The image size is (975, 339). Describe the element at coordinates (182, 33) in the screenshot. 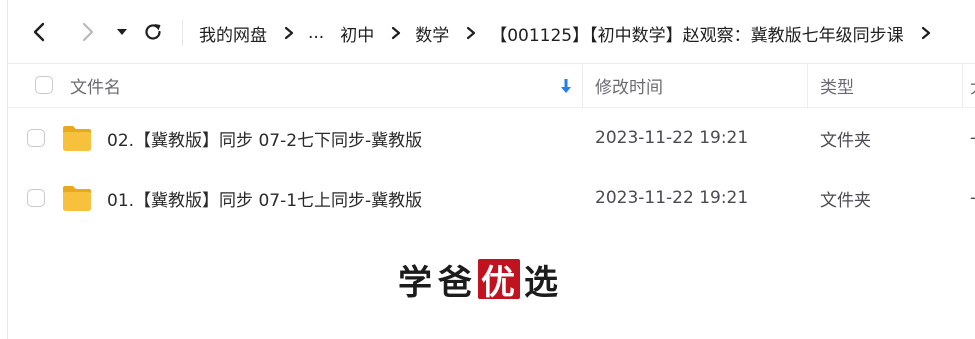

I see `nav-divider` at that location.